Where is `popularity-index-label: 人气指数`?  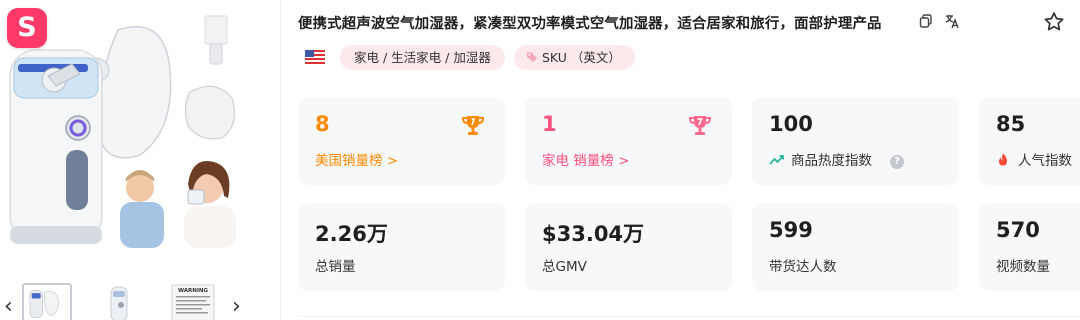 popularity-index-label: 人气指数 is located at coordinates (1045, 161).